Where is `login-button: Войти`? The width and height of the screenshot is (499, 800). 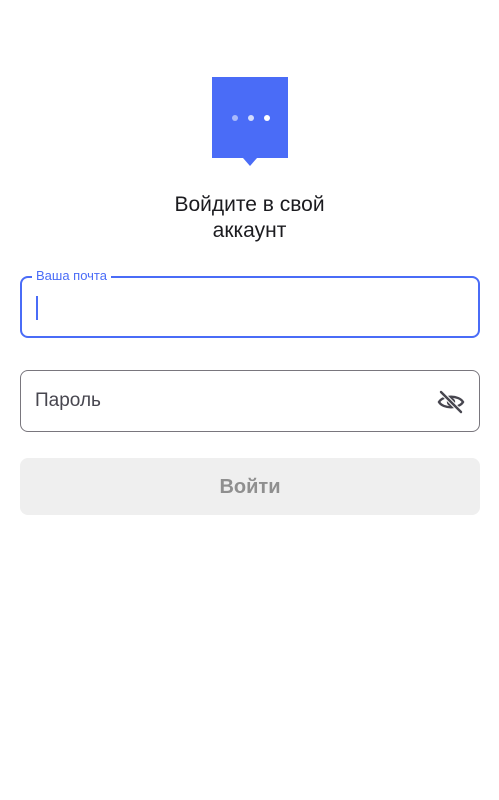
login-button: Войти is located at coordinates (250, 486).